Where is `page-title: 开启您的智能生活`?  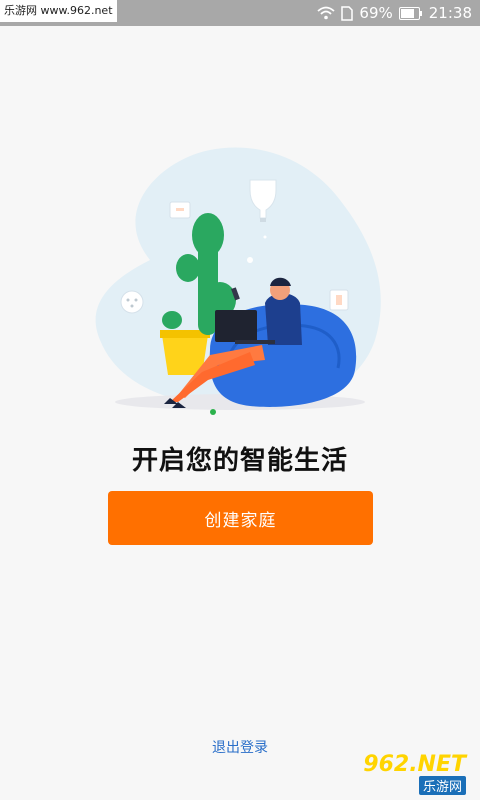
page-title: 开启您的智能生活 is located at coordinates (239, 461).